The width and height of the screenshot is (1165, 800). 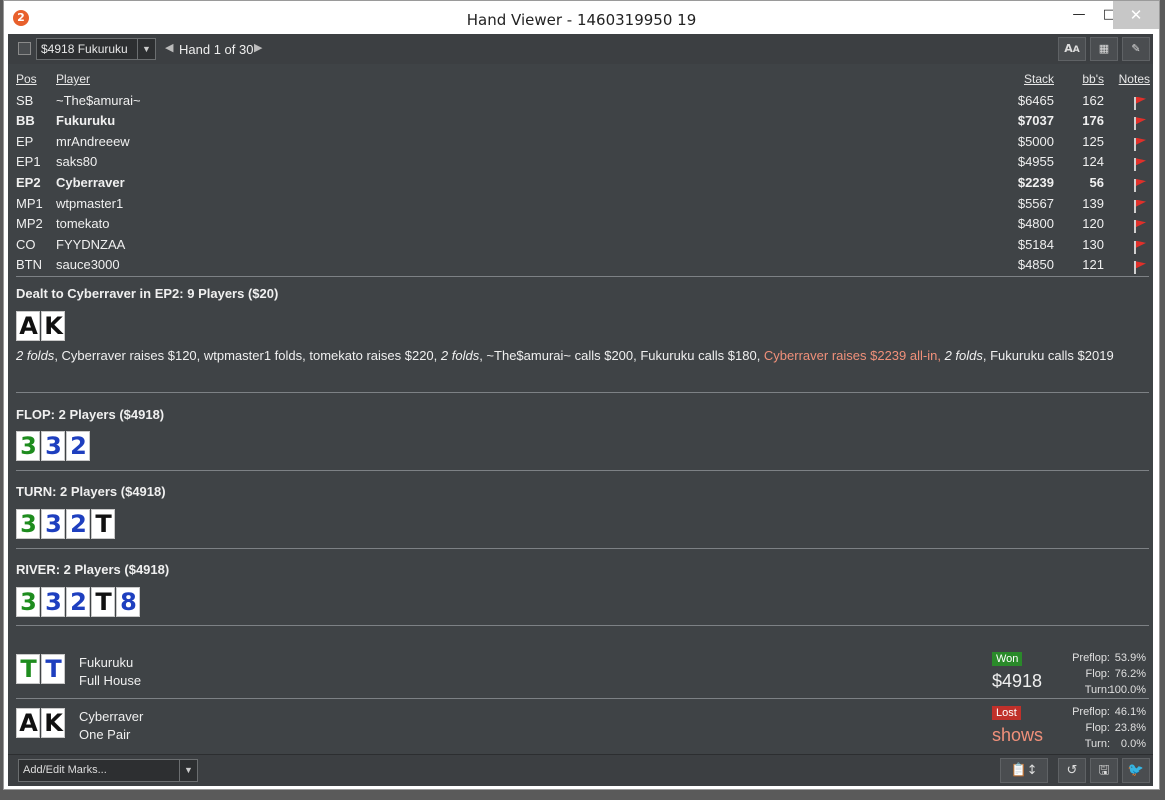 What do you see at coordinates (1133, 744) in the screenshot?
I see `turn-equity: 0.0%` at bounding box center [1133, 744].